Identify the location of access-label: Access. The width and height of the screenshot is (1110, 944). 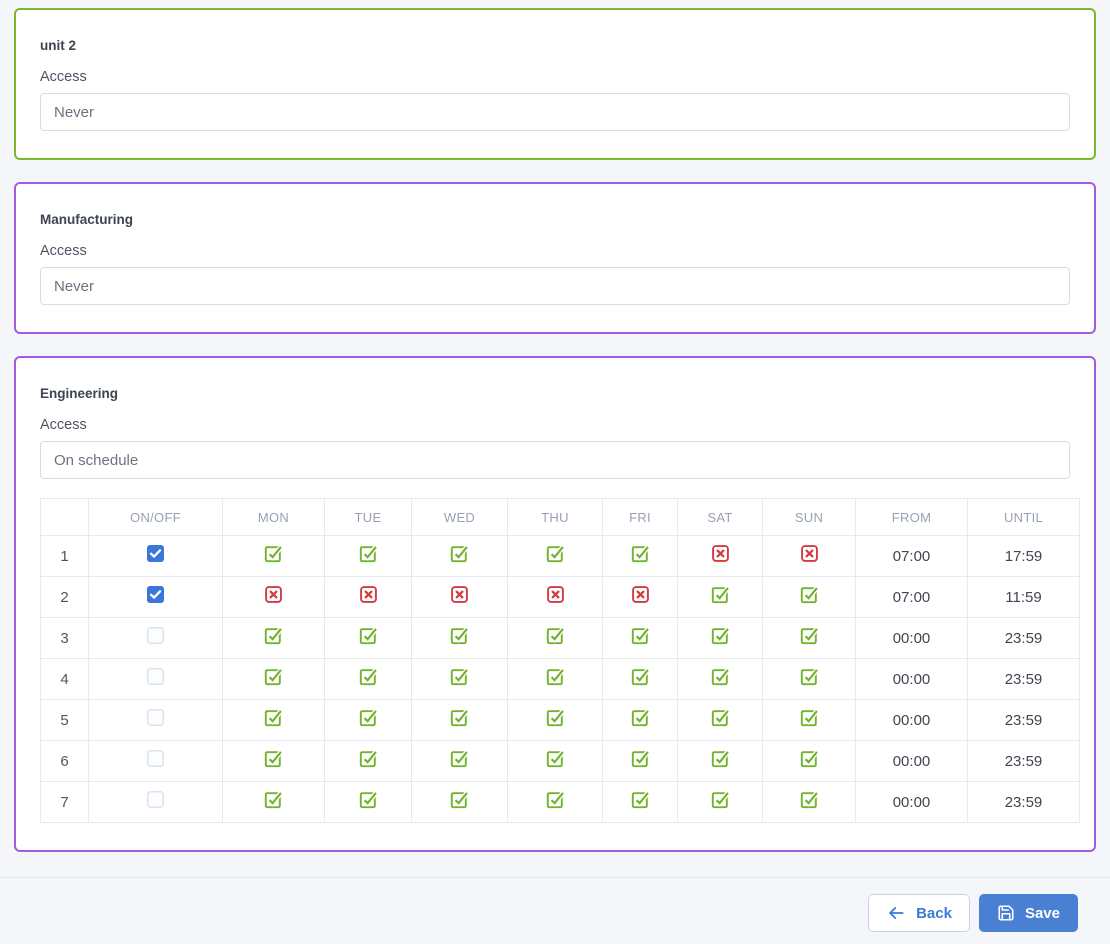
(63, 425).